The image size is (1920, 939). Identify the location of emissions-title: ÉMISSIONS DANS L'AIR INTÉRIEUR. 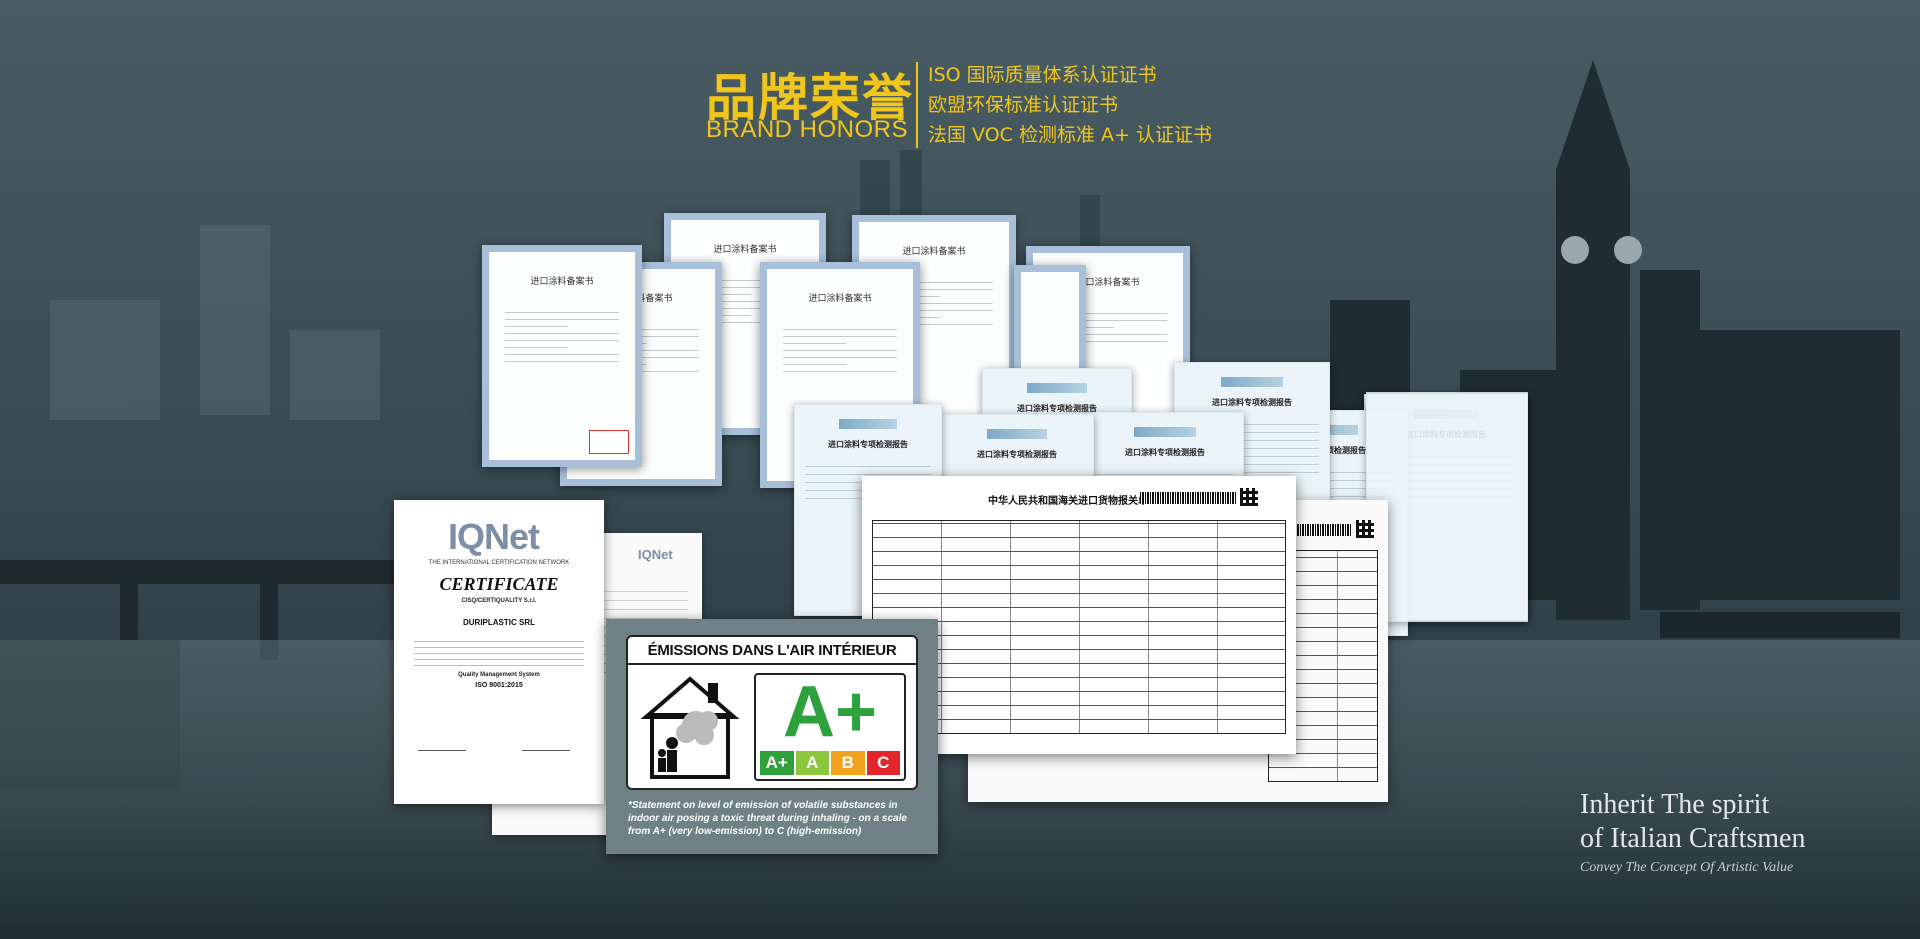
(772, 650).